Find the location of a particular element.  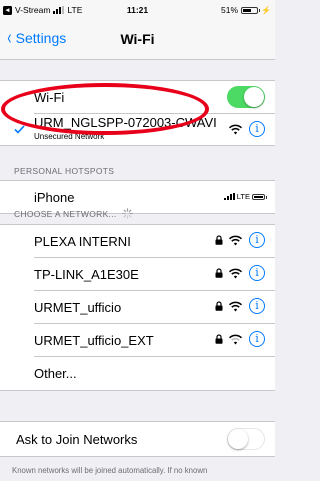

network-name: TP-LINK_A1E30E is located at coordinates (86, 274).